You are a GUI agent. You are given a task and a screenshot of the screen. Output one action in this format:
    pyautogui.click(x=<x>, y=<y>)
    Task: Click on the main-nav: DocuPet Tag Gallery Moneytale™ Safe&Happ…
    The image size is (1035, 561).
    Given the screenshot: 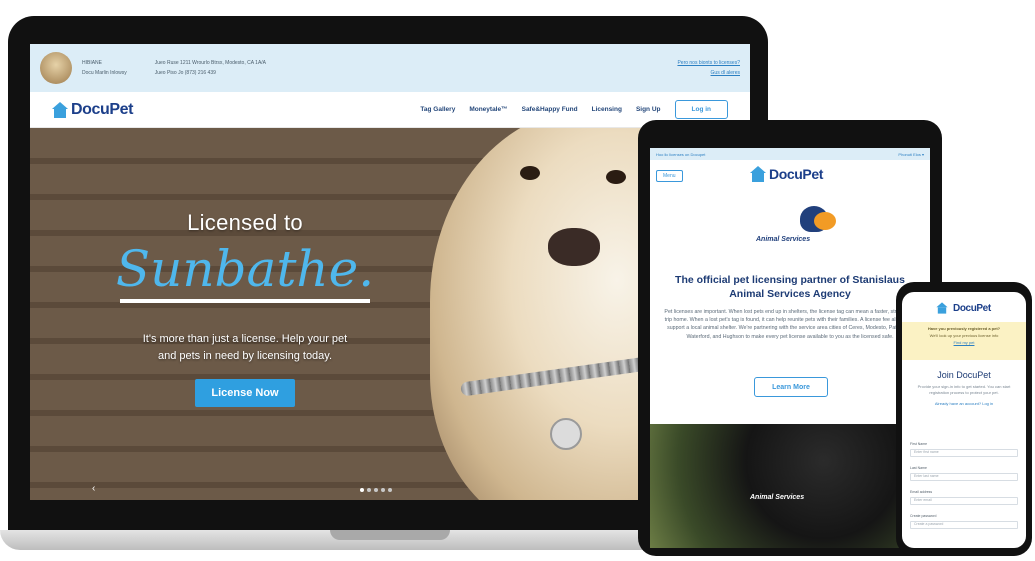 What is the action you would take?
    pyautogui.click(x=390, y=110)
    